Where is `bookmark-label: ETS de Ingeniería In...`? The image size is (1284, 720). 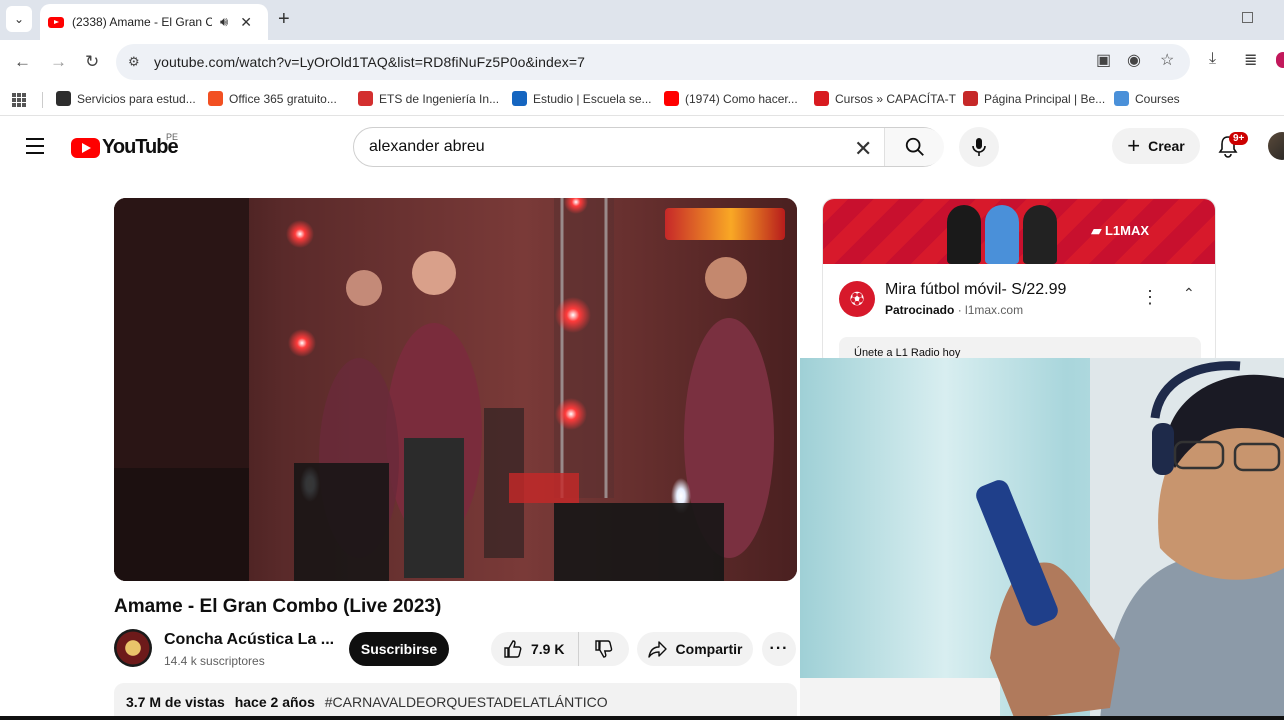 bookmark-label: ETS de Ingeniería In... is located at coordinates (439, 98).